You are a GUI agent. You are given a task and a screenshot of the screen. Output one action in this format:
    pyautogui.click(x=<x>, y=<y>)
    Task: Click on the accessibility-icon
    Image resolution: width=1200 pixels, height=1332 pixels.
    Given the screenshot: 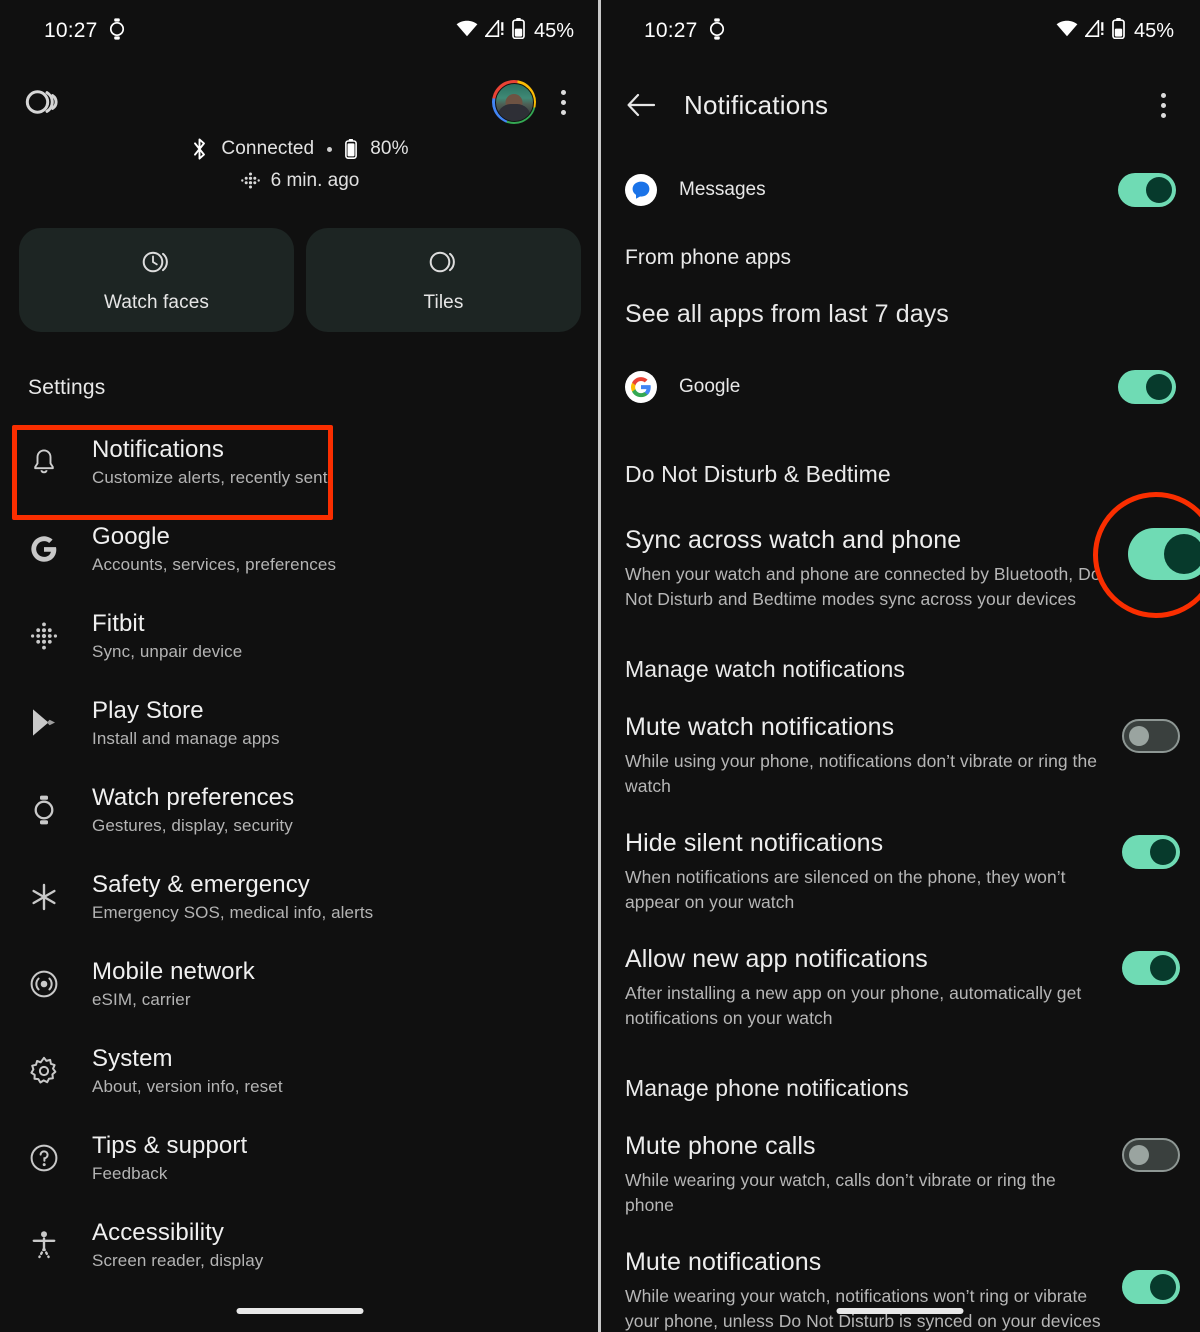 What is the action you would take?
    pyautogui.click(x=44, y=1245)
    